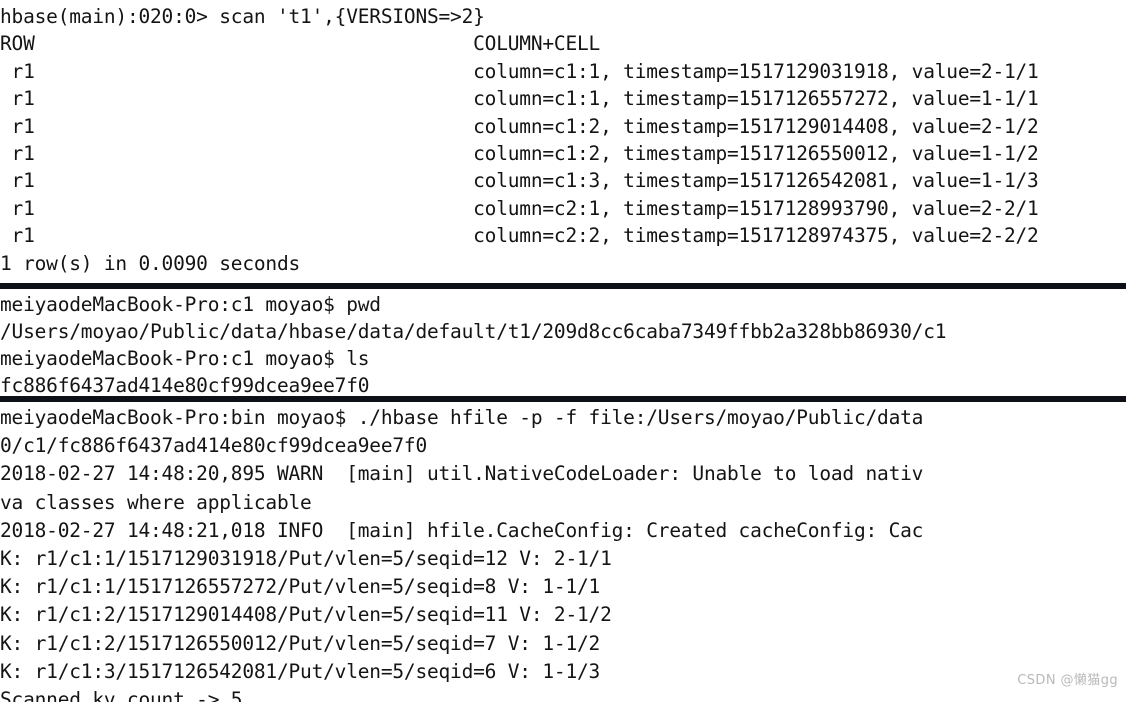  Describe the element at coordinates (121, 694) in the screenshot. I see `hfile-scanned-count-clipped-line: Scanned kv count -> 5` at that location.